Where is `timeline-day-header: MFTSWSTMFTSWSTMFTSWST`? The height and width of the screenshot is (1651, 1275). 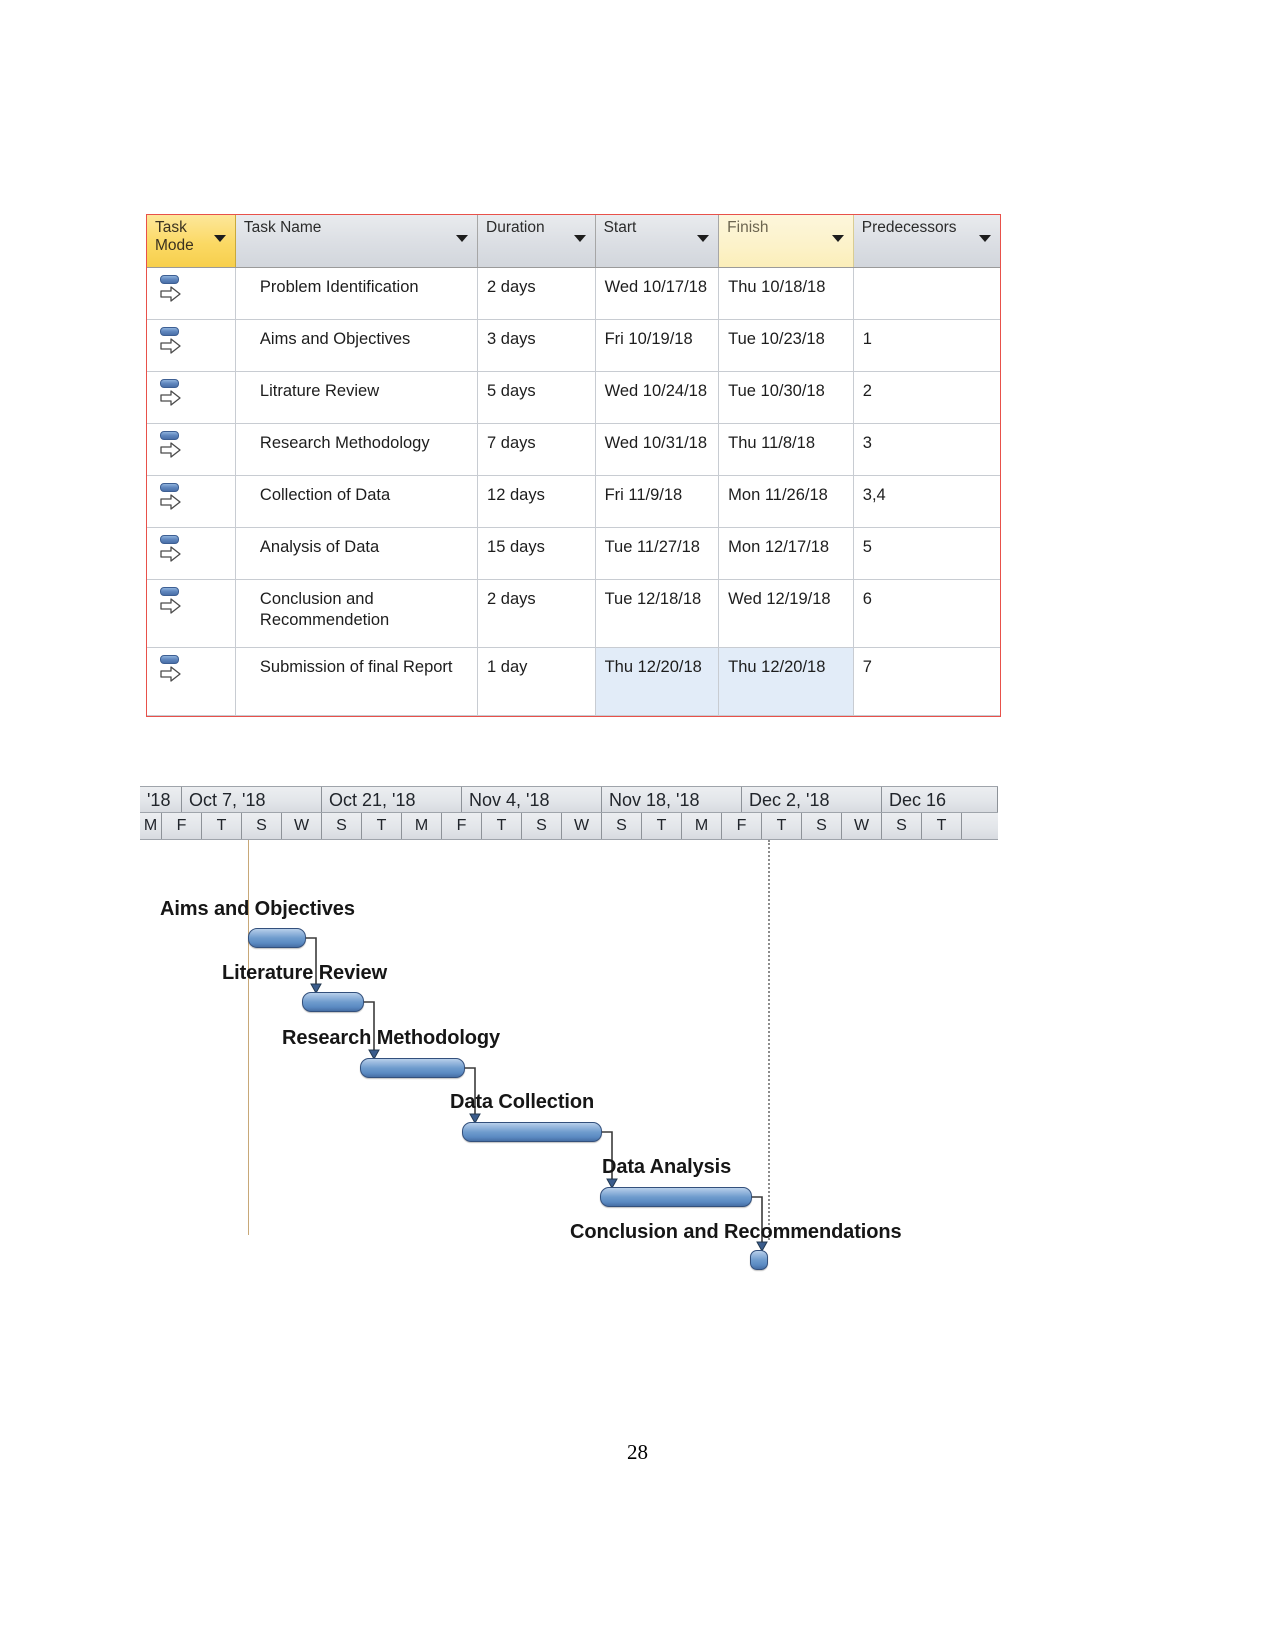
timeline-day-header: MFTSWSTMFTSWSTMFTSWST is located at coordinates (569, 826).